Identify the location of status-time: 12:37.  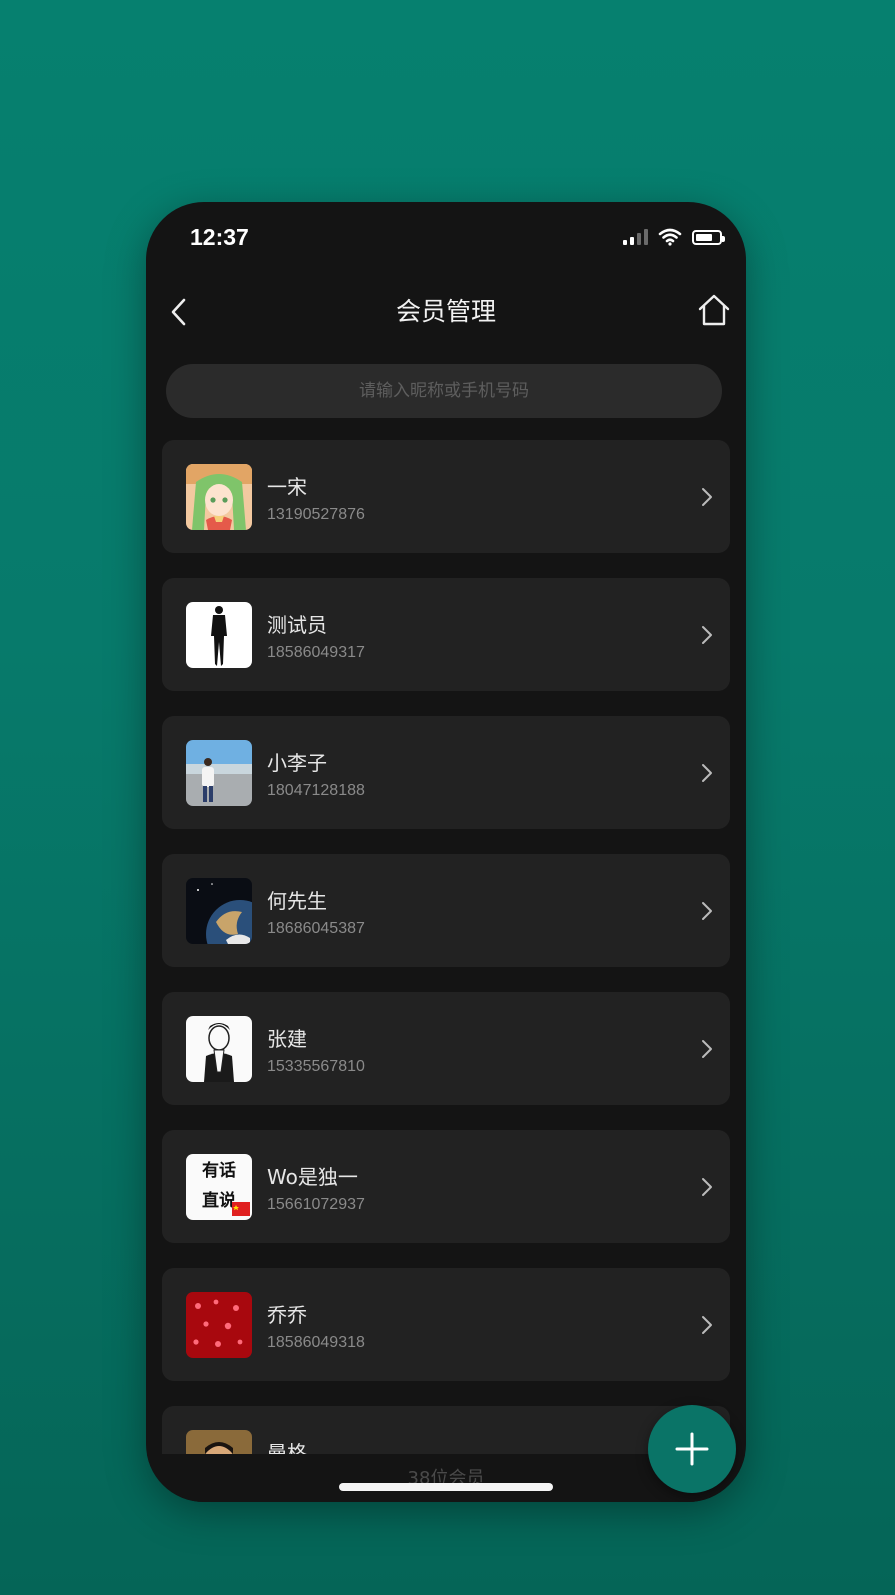
(219, 237).